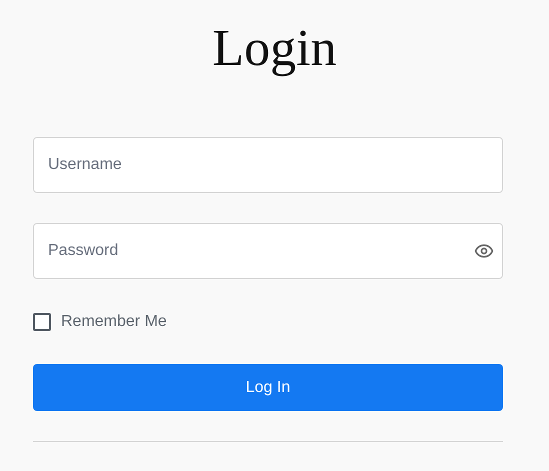 This screenshot has height=471, width=549. I want to click on remember-checkbox, so click(42, 322).